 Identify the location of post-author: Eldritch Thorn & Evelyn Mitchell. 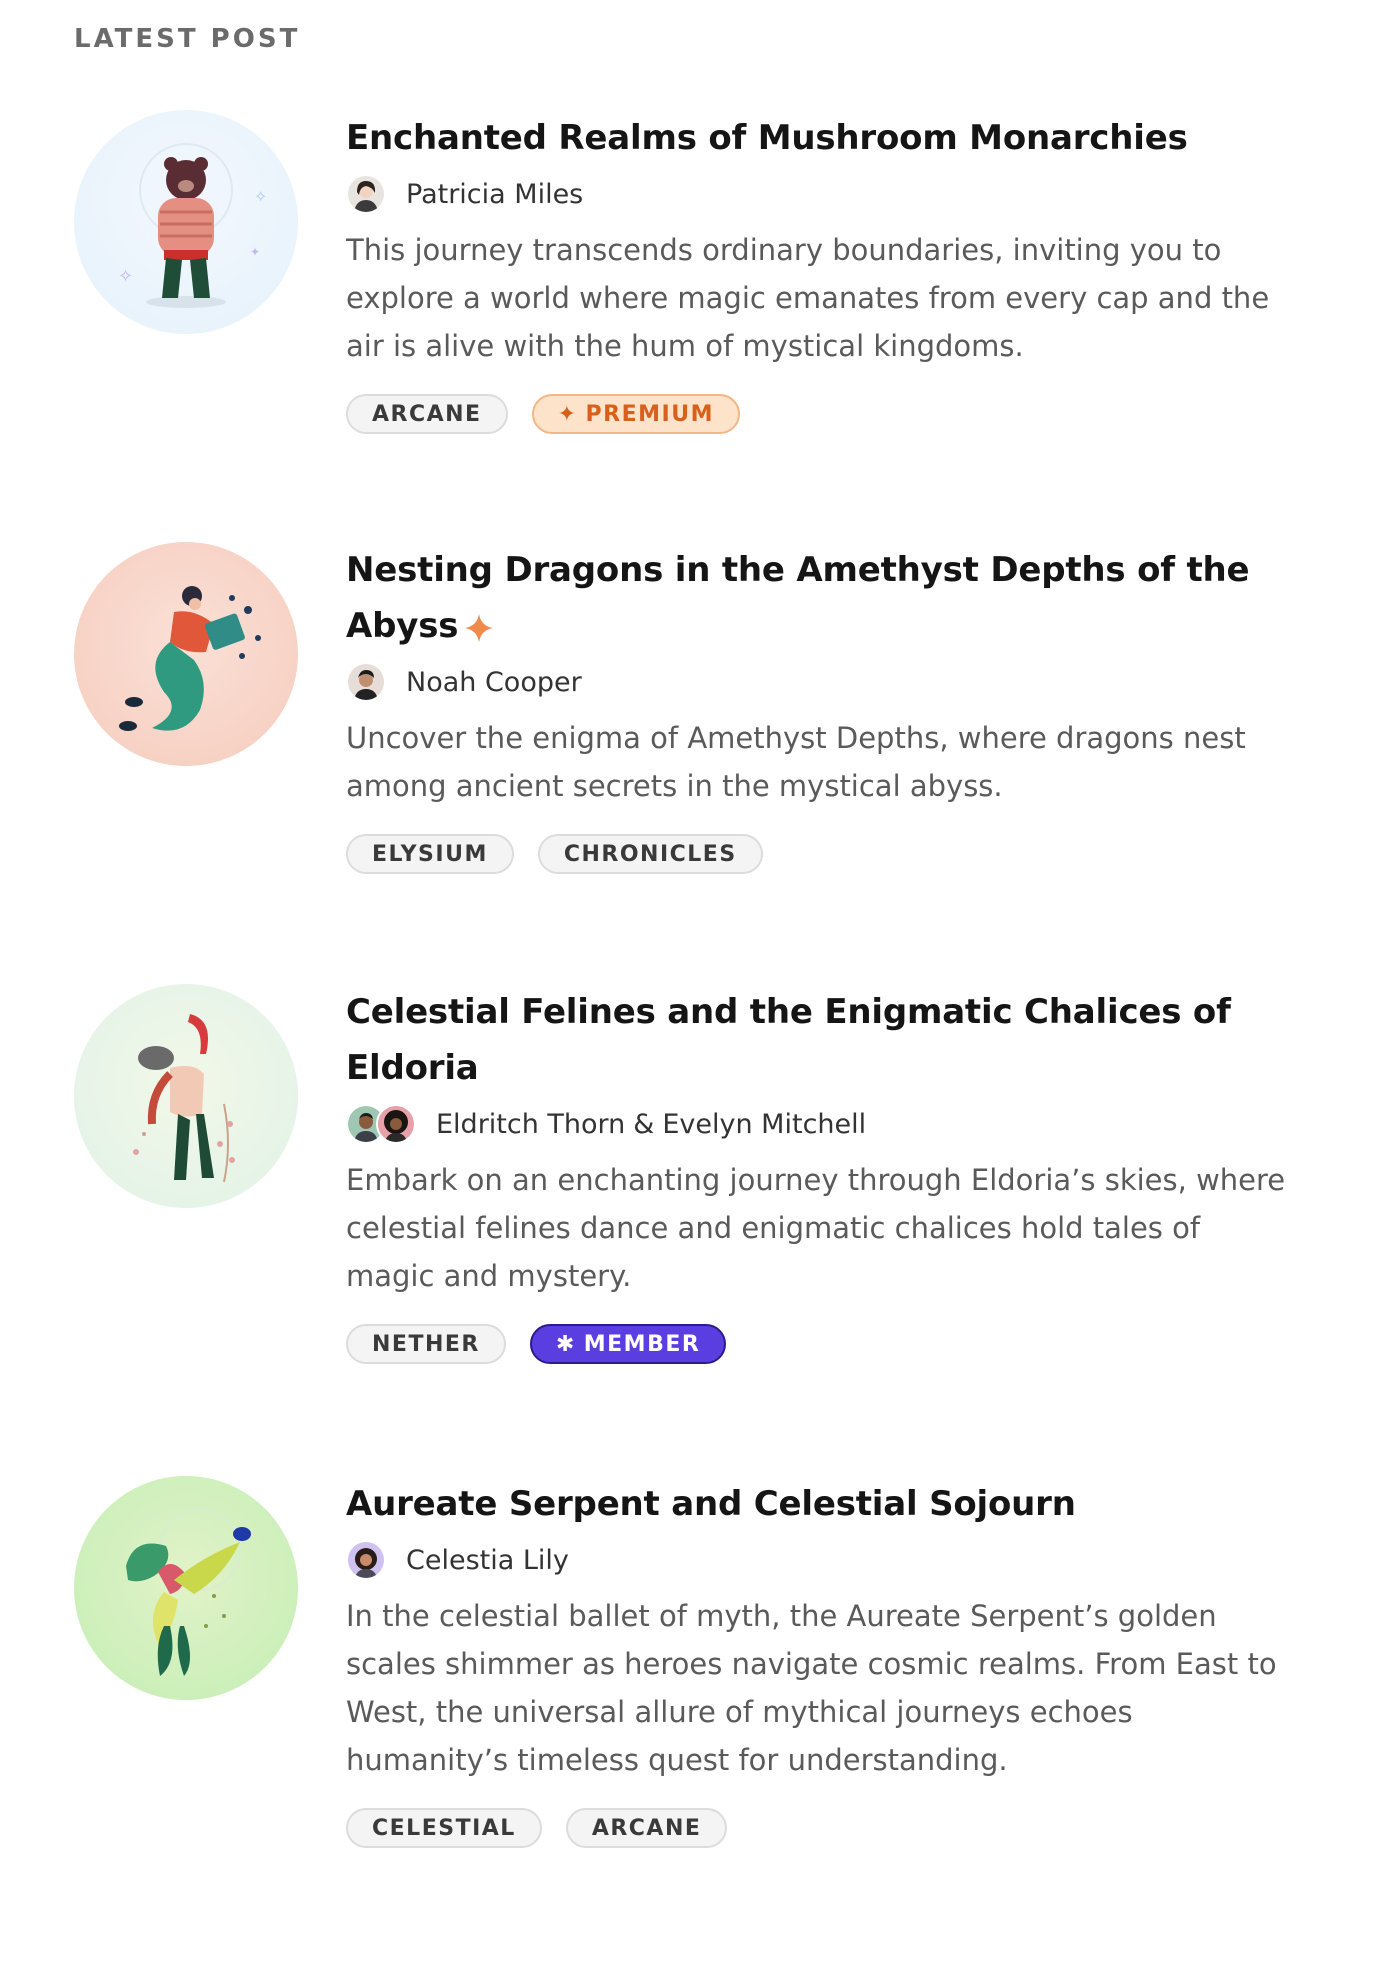
(821, 1124).